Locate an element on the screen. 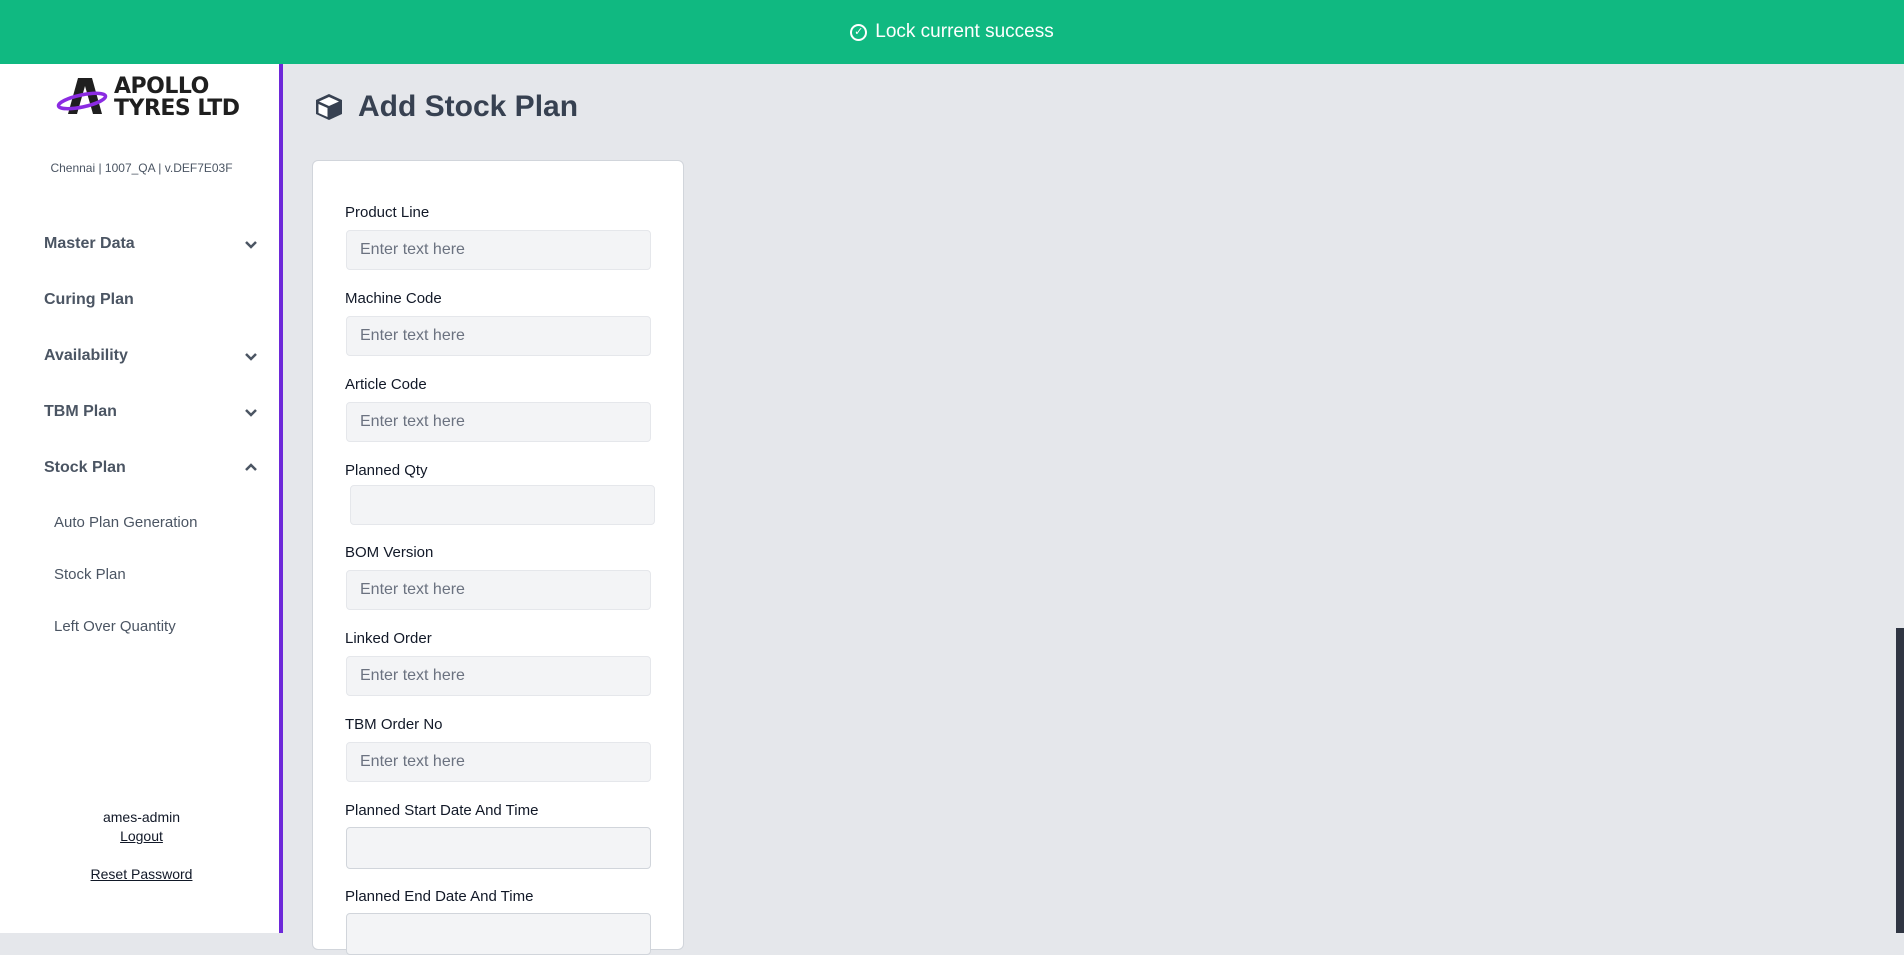  cube-icon is located at coordinates (329, 107).